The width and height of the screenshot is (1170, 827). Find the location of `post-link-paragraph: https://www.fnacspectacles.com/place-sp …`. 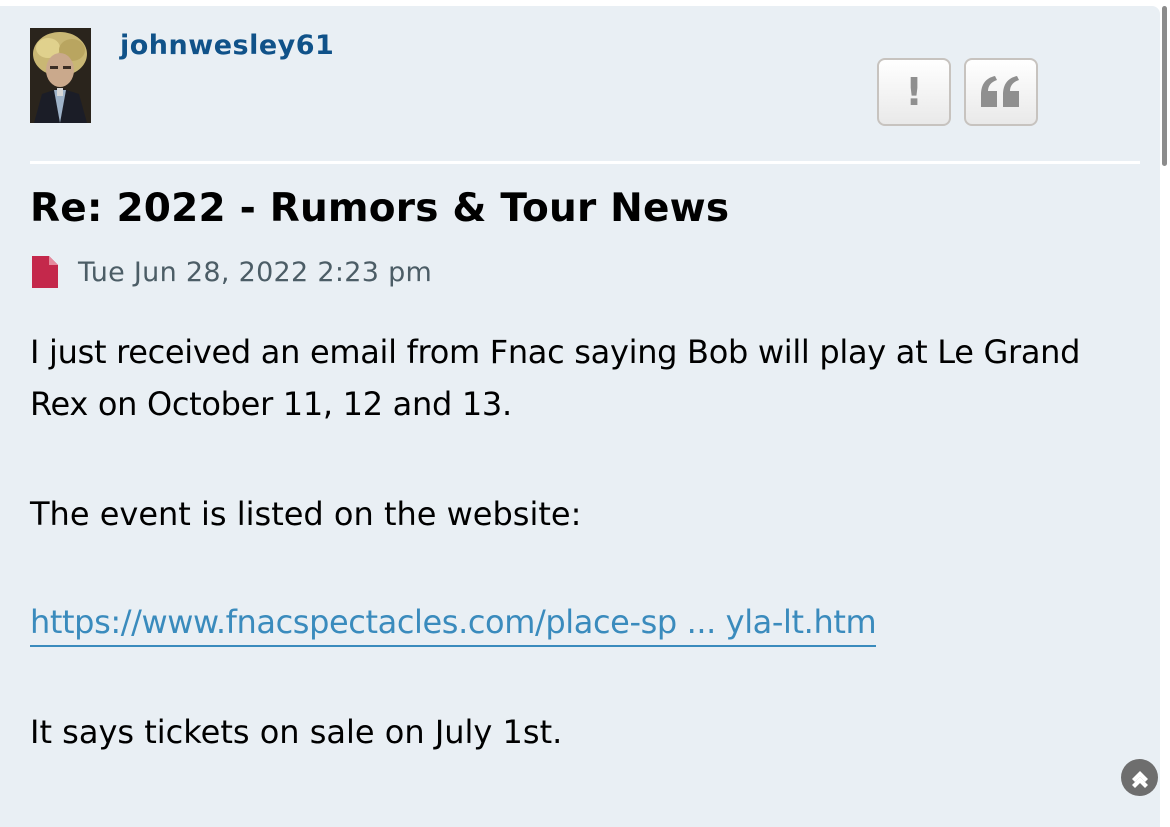

post-link-paragraph: https://www.fnacspectacles.com/place-sp … is located at coordinates (575, 622).